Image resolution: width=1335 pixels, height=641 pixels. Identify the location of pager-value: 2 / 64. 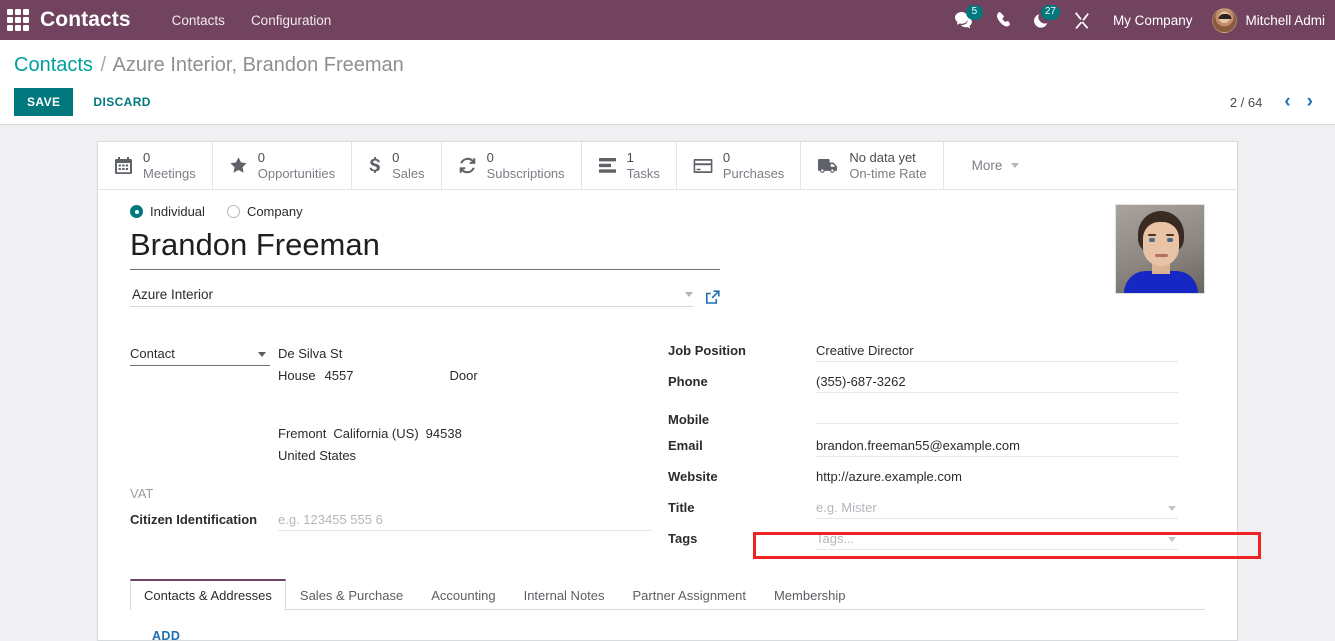
(1246, 102).